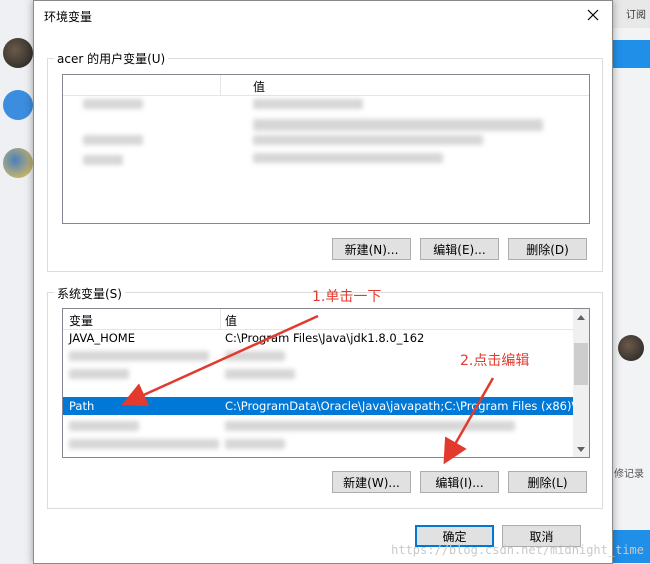 This screenshot has height=564, width=650. Describe the element at coordinates (469, 421) in the screenshot. I see `arrow-to-edit-button` at that location.